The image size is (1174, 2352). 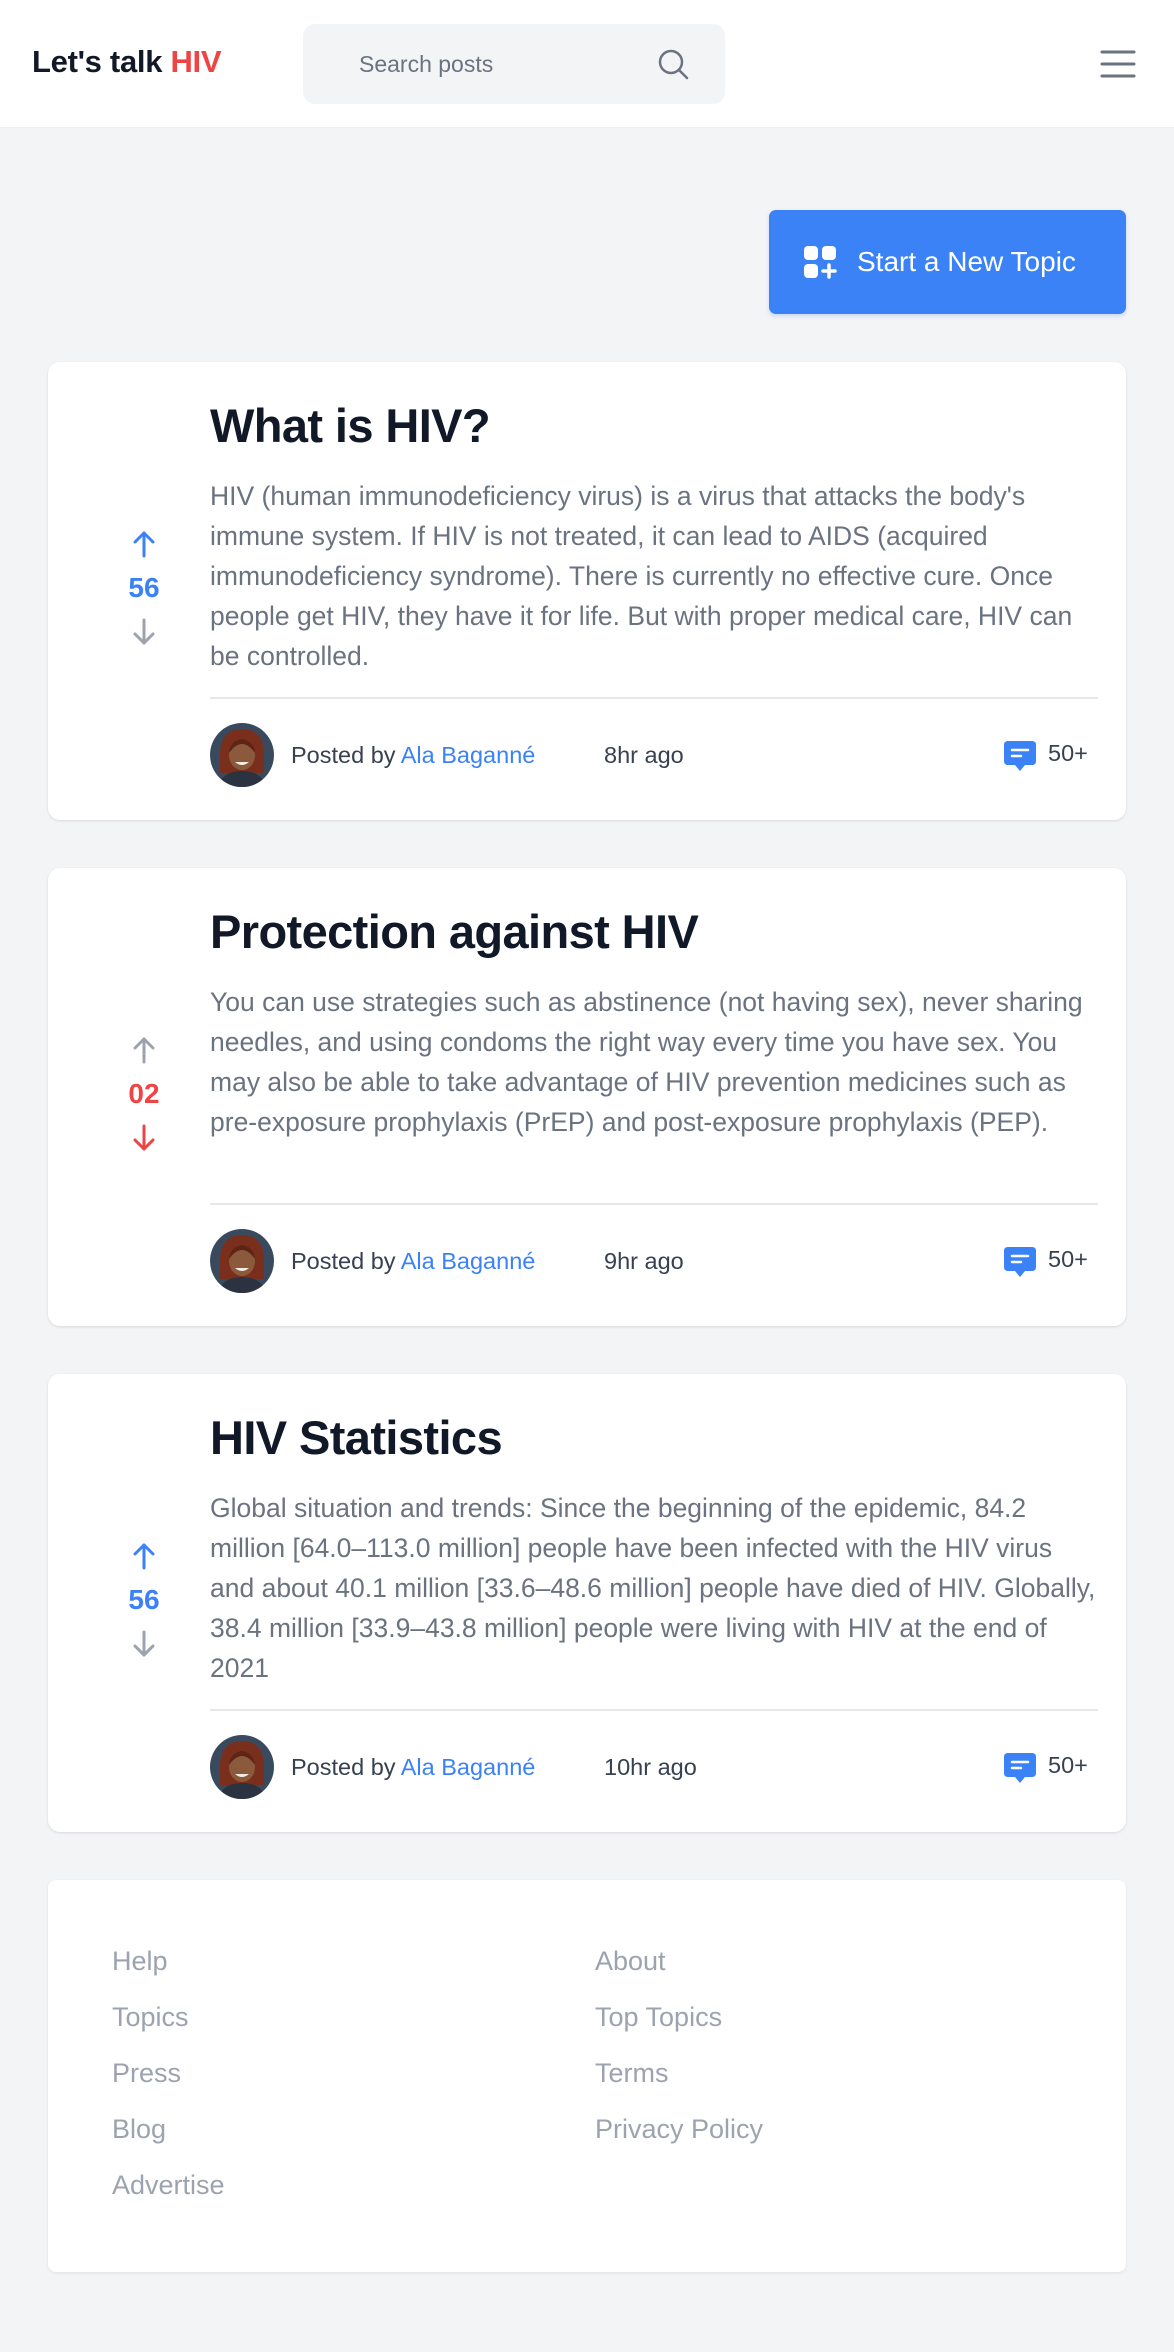 I want to click on post-time: 10hr ago, so click(x=650, y=1767).